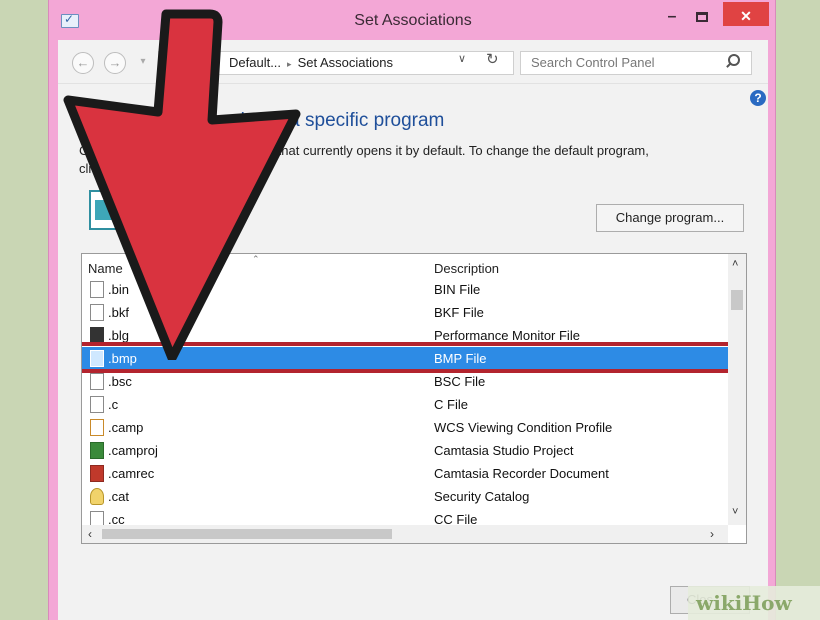 This screenshot has height=620, width=820. Describe the element at coordinates (521, 473) in the screenshot. I see `file-description: Camtasia Recorder Document` at that location.